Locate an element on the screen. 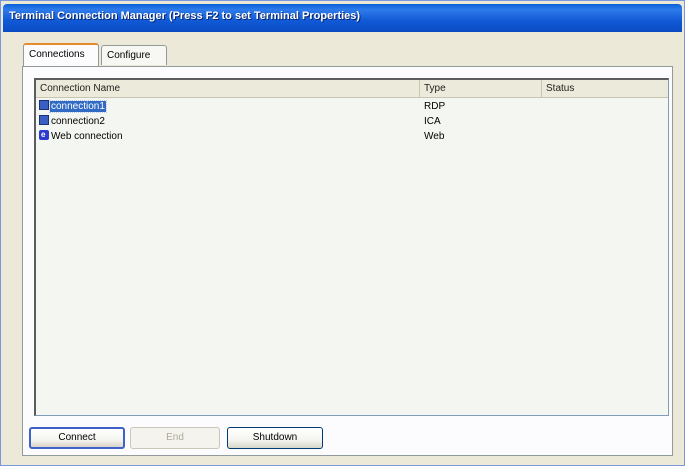  list-item: connection1 RDP is located at coordinates (352, 106).